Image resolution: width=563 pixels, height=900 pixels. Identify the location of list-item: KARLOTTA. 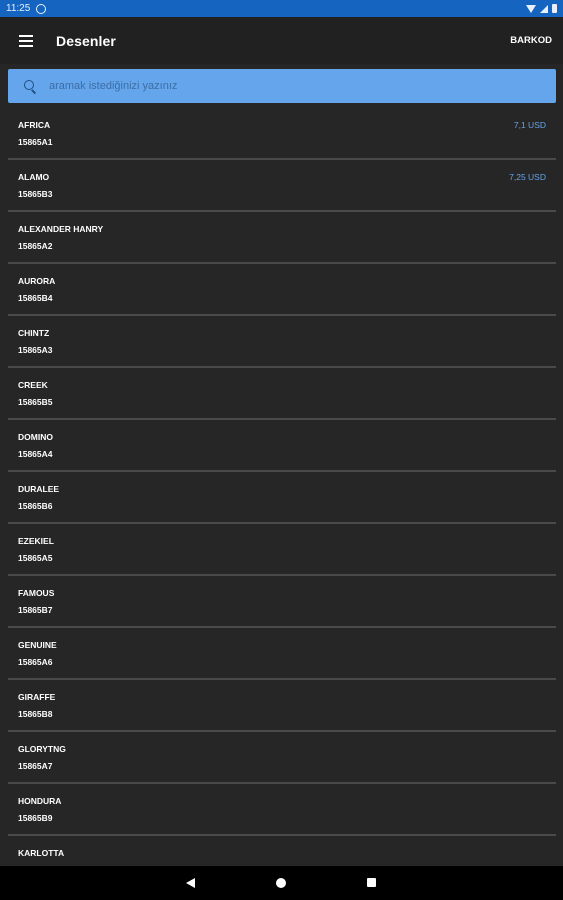
(282, 848).